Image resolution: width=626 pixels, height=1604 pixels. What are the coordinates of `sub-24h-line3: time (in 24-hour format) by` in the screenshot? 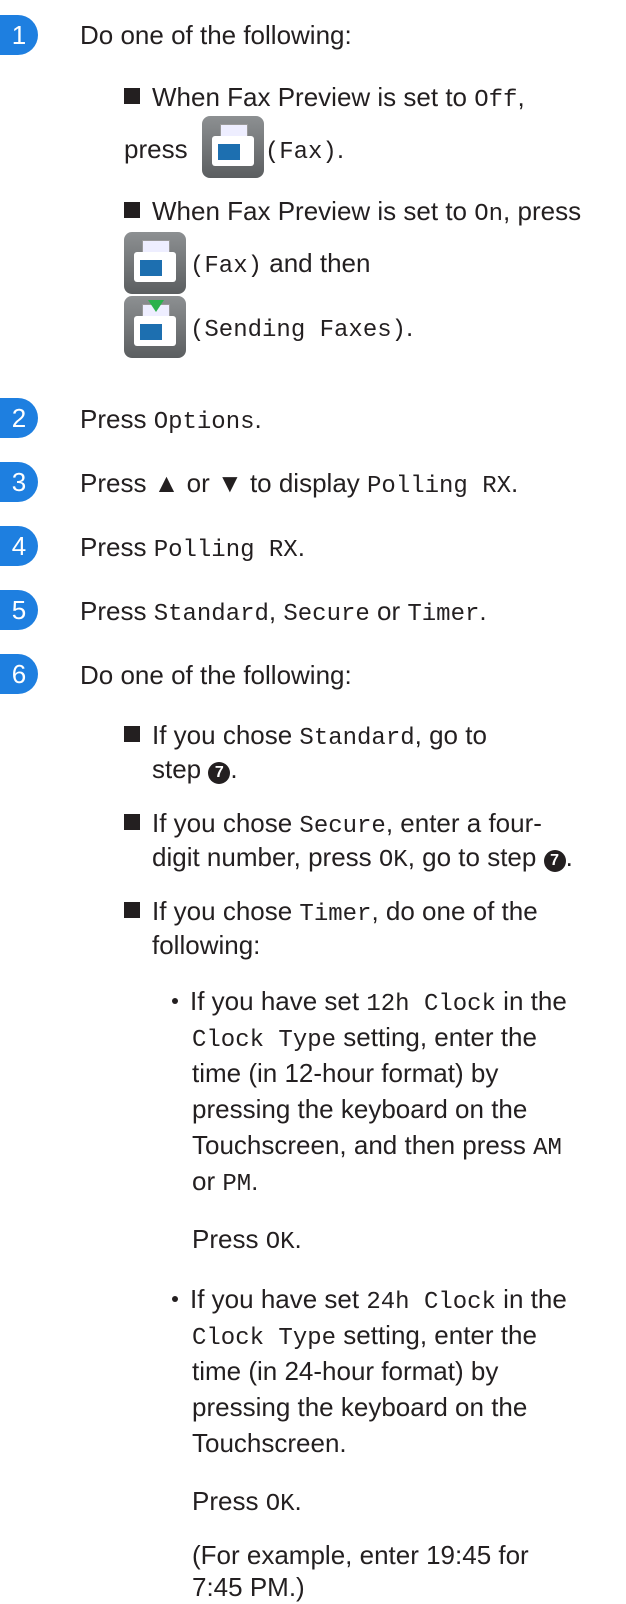 It's located at (345, 1371).